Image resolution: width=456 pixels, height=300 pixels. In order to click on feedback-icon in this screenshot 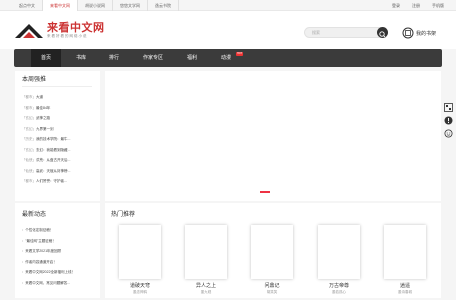, I will do `click(448, 120)`.